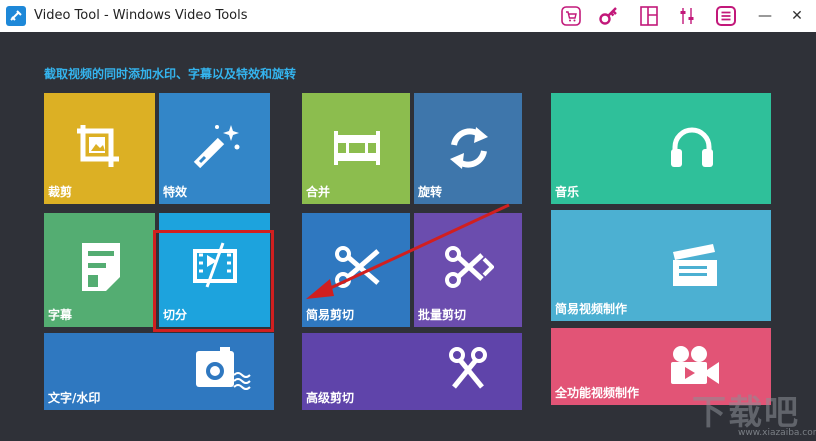 The width and height of the screenshot is (816, 441). I want to click on site-watermark-url: www.xiazaiba.com, so click(777, 433).